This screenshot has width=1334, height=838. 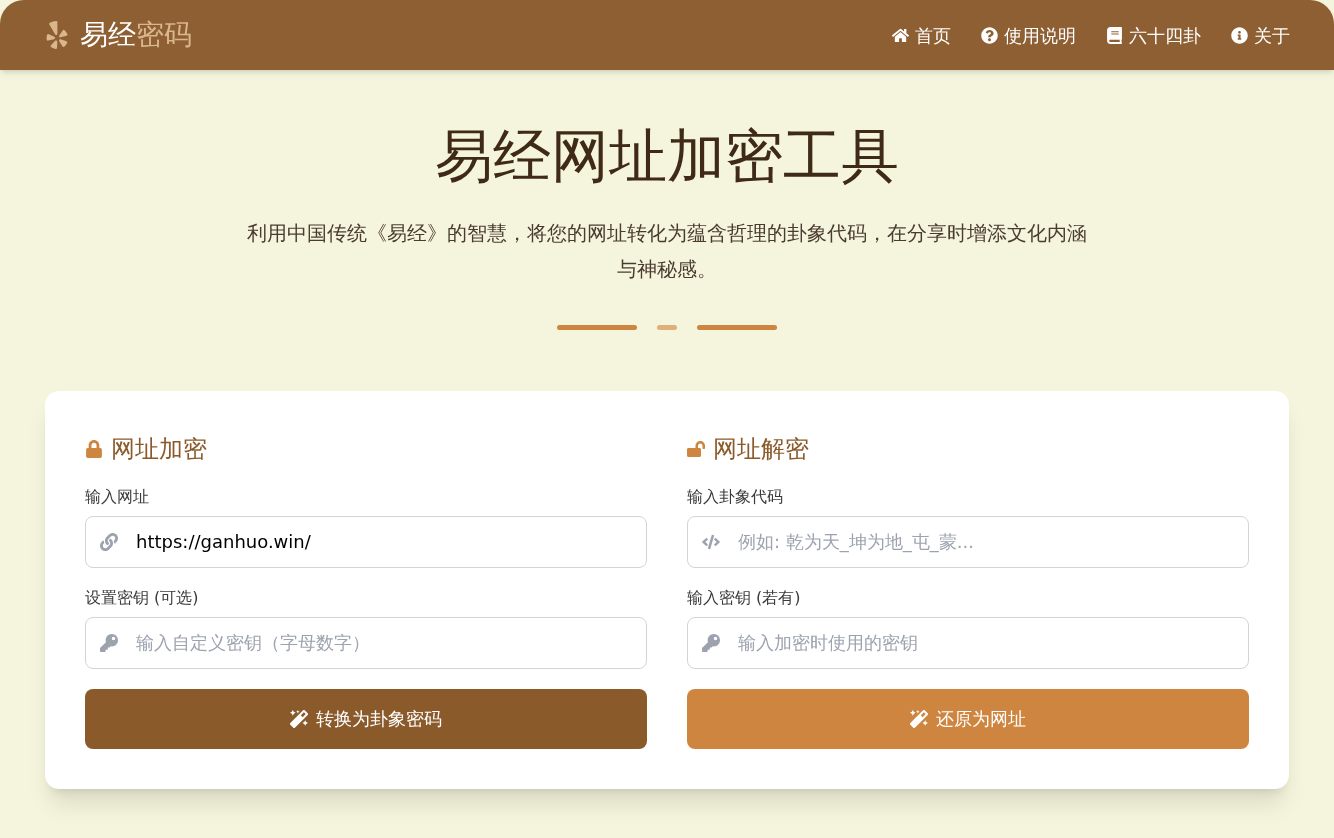 I want to click on convert-button: 转换为卦象密码, so click(x=366, y=718).